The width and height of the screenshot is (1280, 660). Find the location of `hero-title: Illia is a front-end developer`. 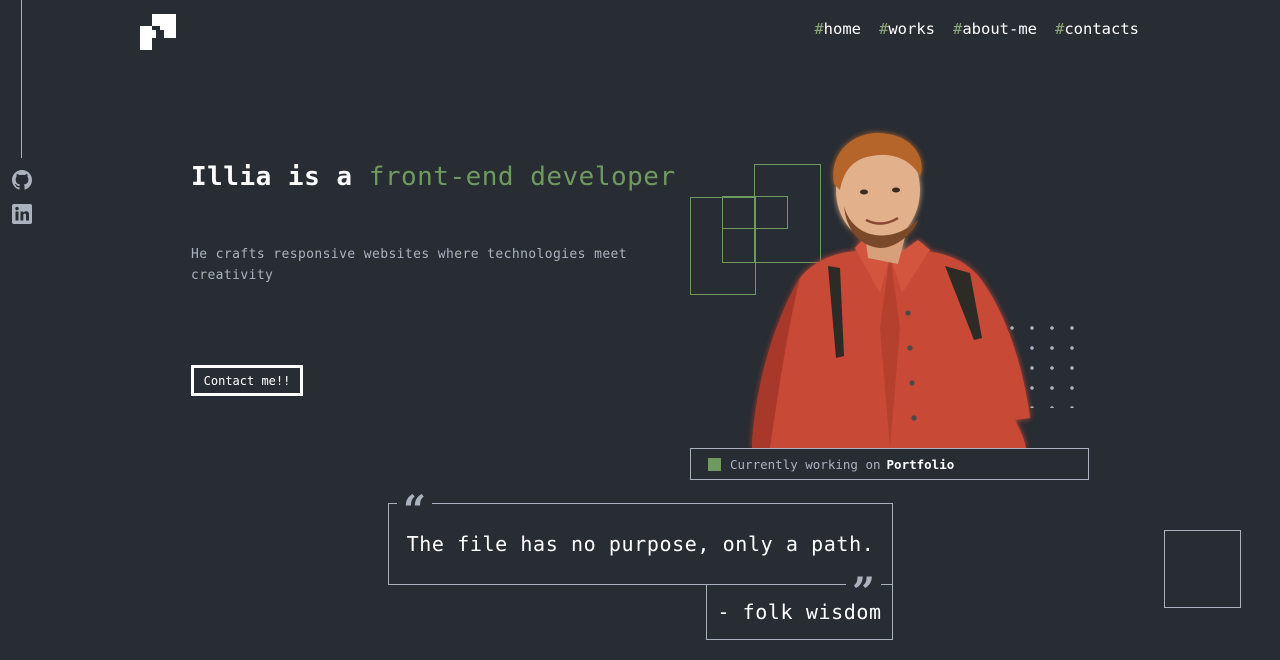

hero-title: Illia is a front-end developer is located at coordinates (433, 177).